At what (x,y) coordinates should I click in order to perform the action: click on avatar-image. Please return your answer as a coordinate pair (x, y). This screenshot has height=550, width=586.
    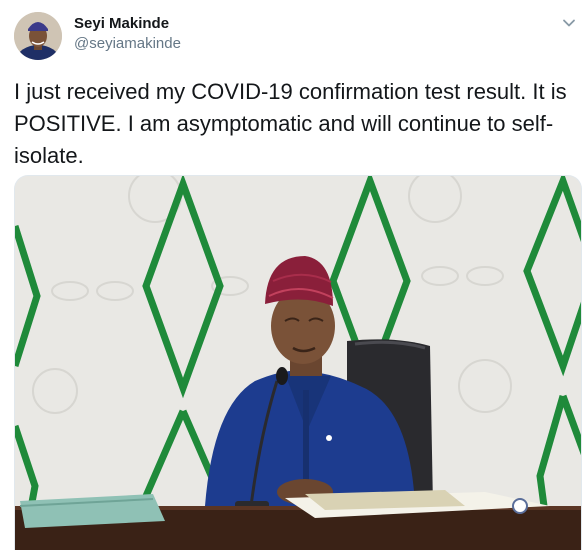
    Looking at the image, I should click on (38, 36).